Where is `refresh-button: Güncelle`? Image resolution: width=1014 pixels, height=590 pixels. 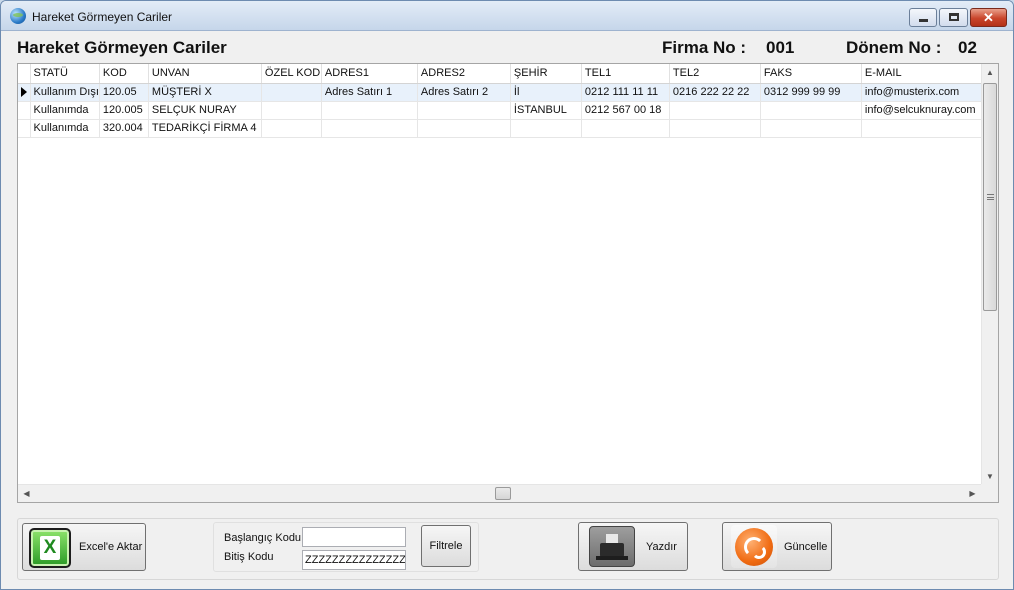
refresh-button: Güncelle is located at coordinates (777, 546).